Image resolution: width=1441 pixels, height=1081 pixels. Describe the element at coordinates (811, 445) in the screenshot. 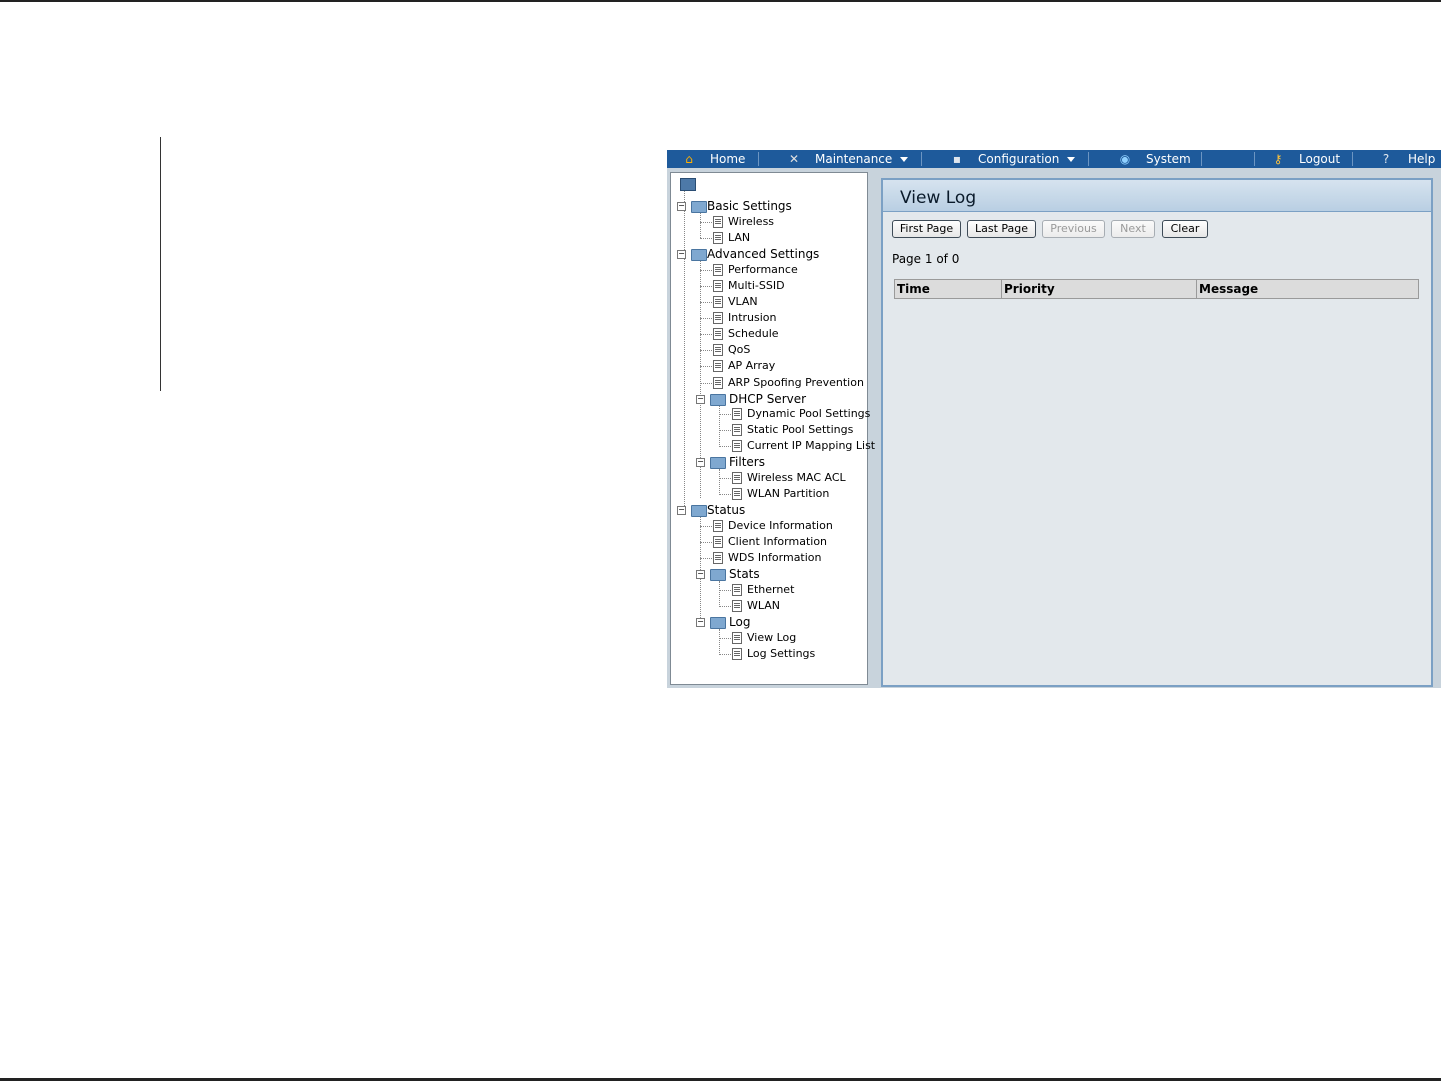

I see `tree-item-ip-mapping: Current IP Mapping List` at that location.